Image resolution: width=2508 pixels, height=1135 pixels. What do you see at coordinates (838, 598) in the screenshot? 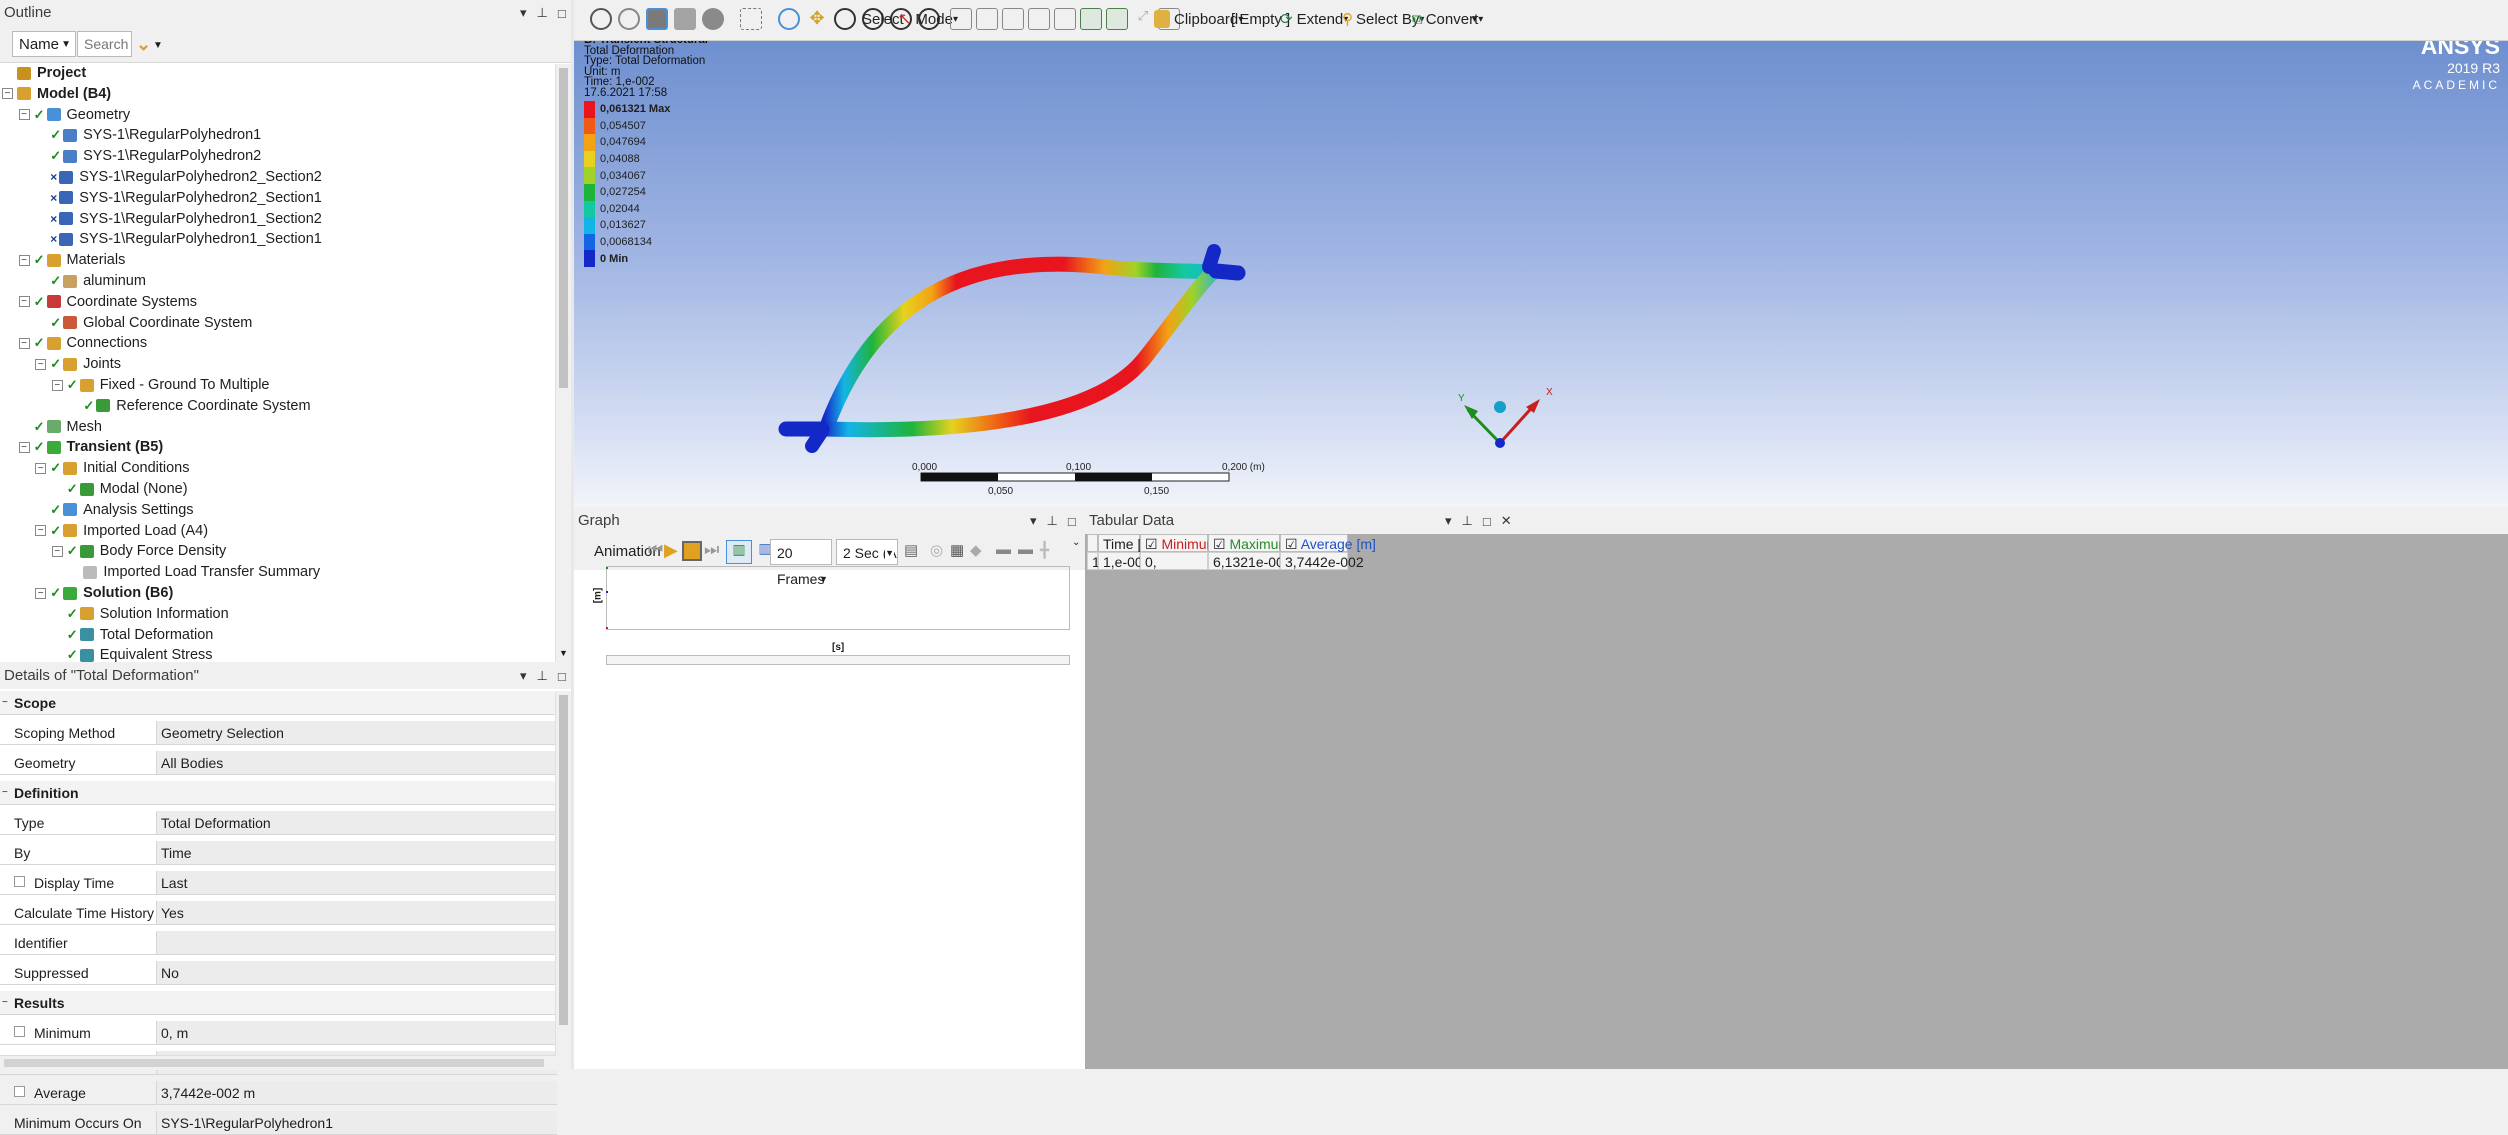
I see `graph-plot-area` at bounding box center [838, 598].